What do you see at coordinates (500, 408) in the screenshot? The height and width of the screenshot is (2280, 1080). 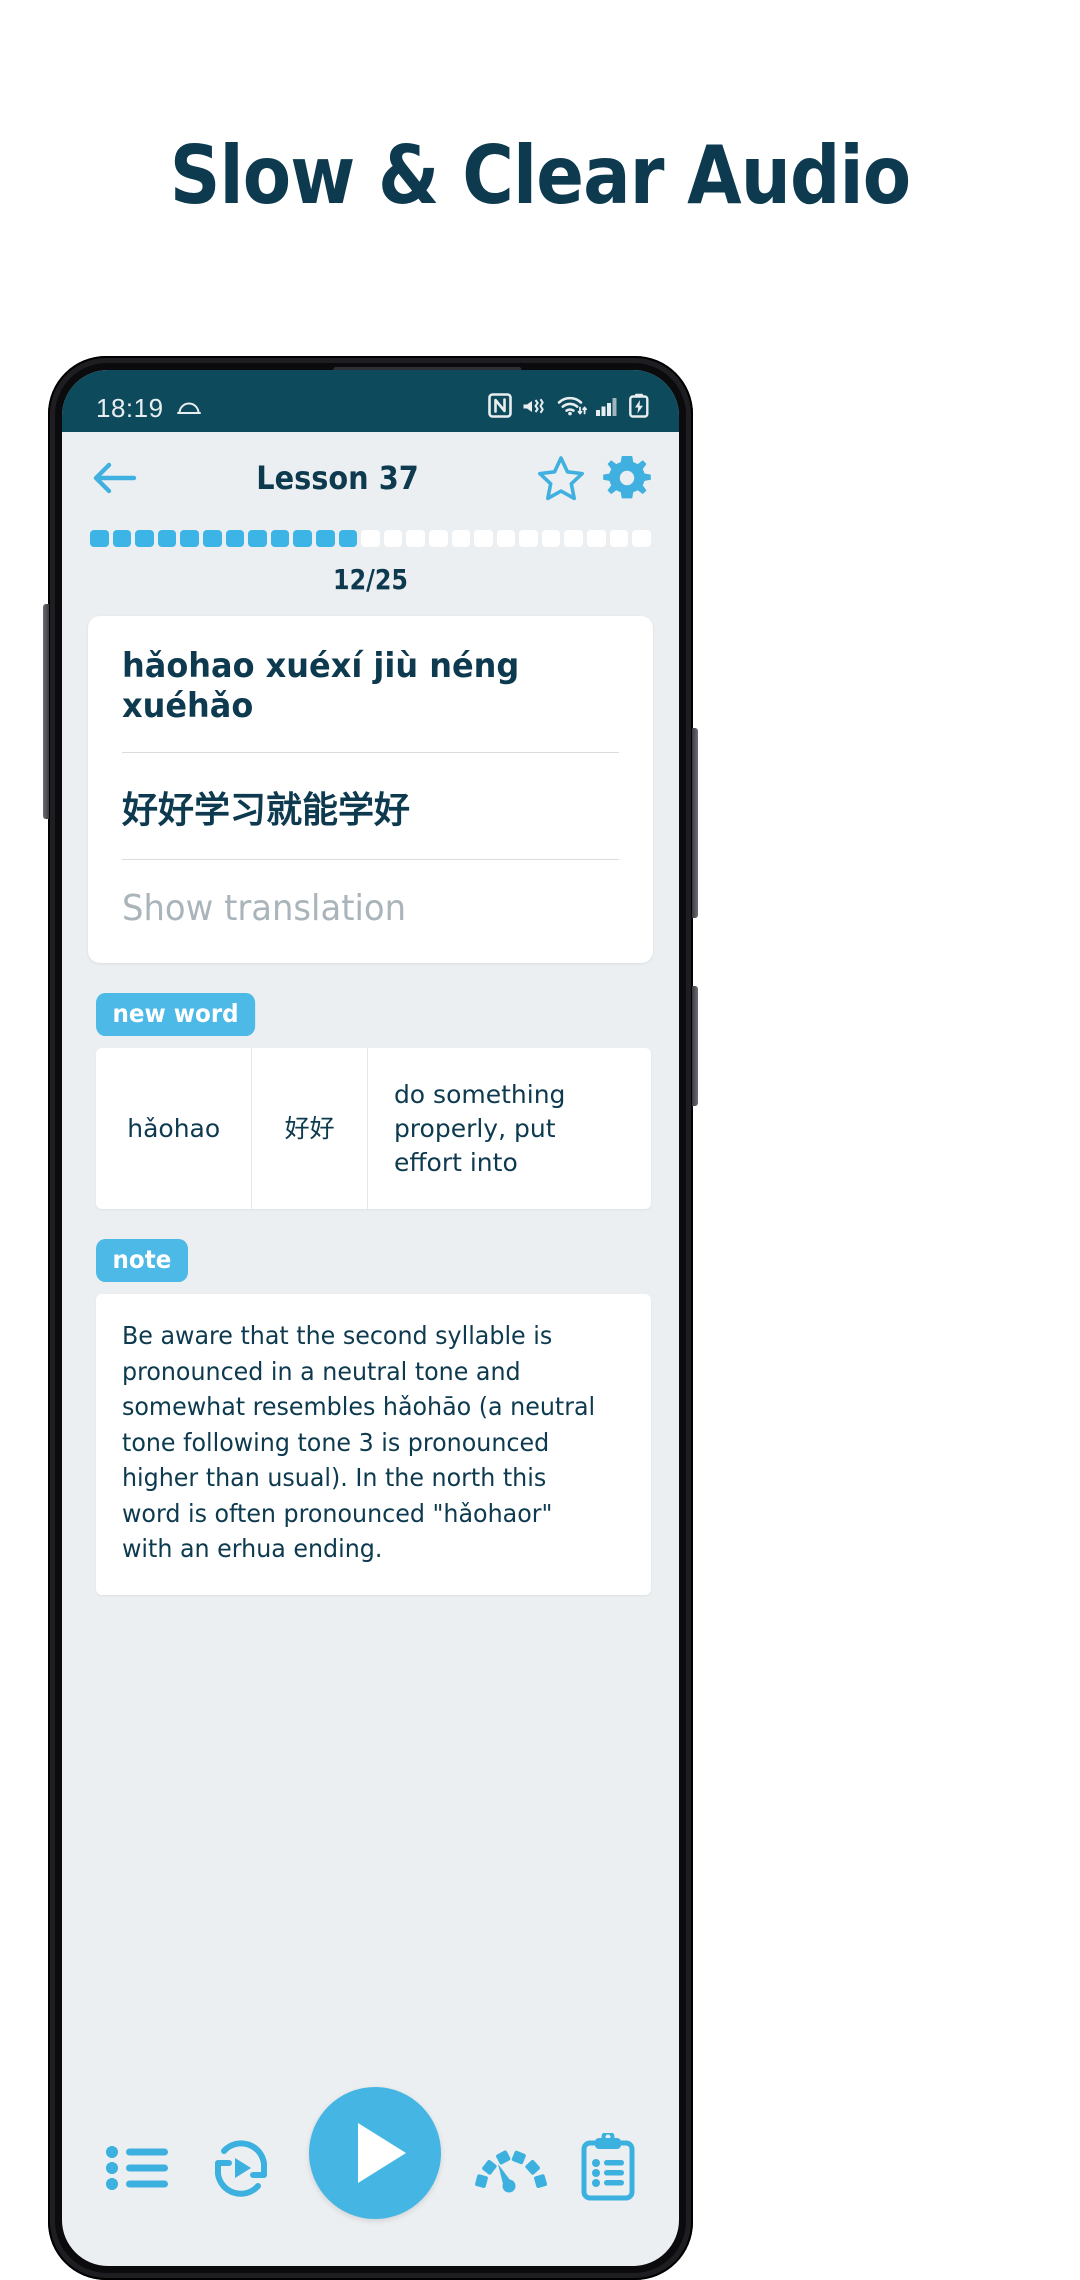 I see `nfc-icon` at bounding box center [500, 408].